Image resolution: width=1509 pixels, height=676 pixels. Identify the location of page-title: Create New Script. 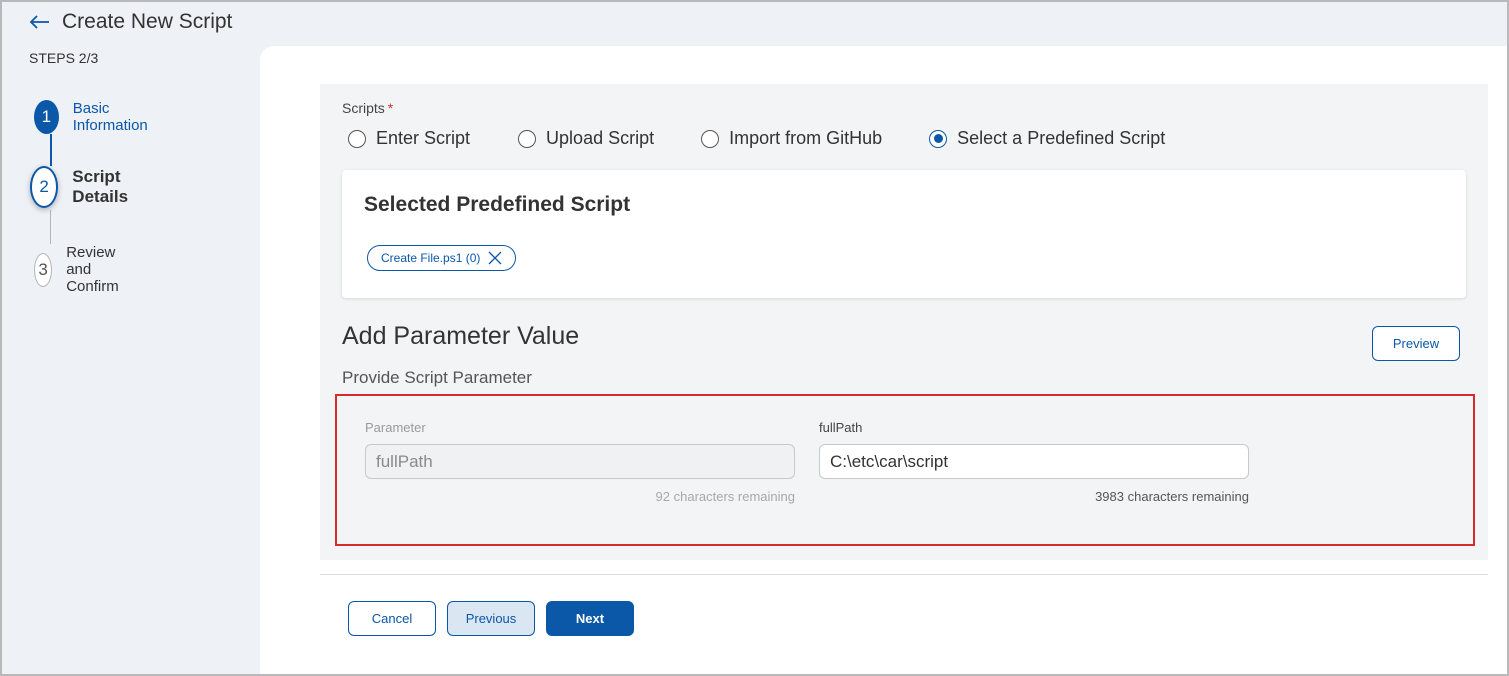
(147, 21).